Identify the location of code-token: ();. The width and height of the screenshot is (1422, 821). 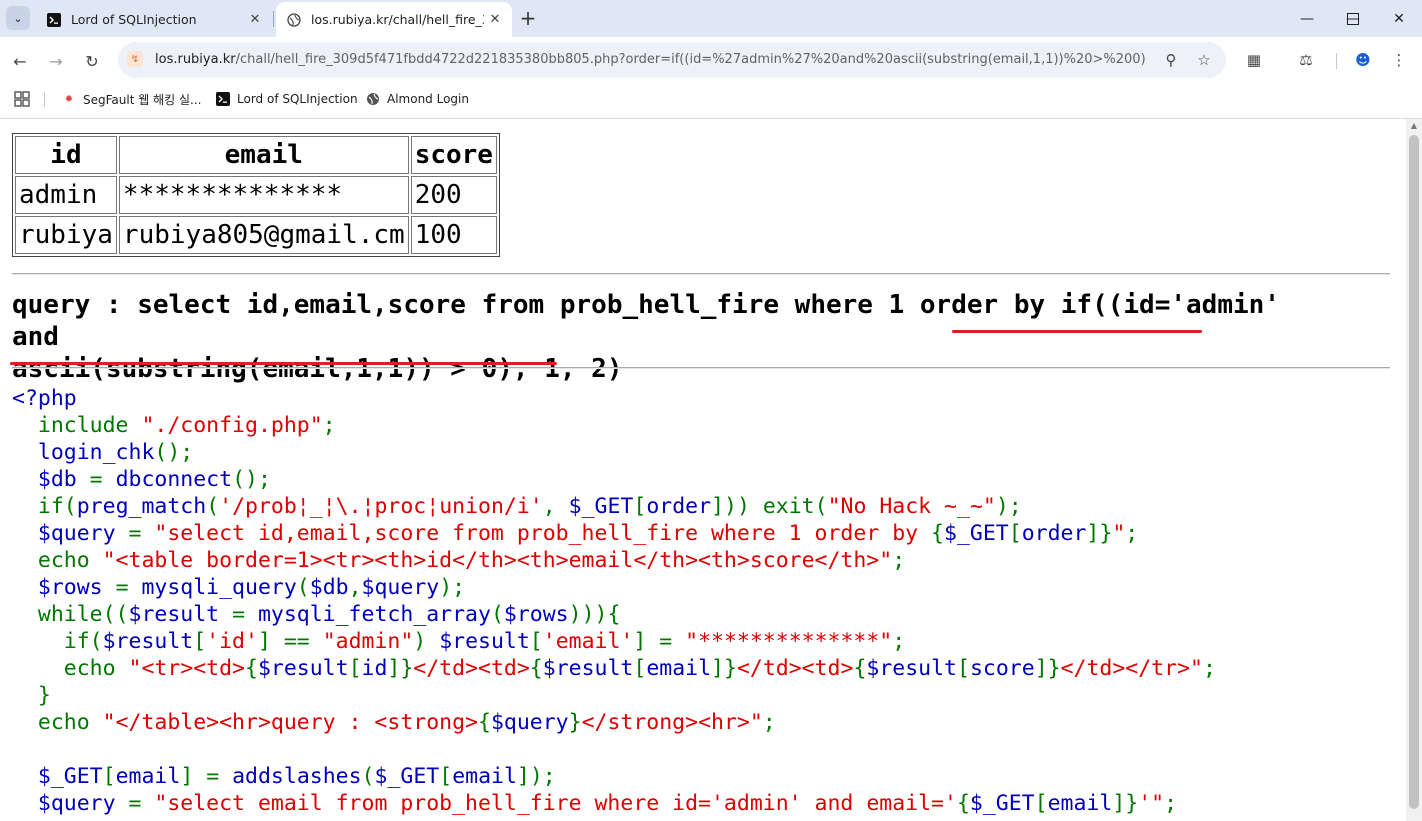
(174, 452).